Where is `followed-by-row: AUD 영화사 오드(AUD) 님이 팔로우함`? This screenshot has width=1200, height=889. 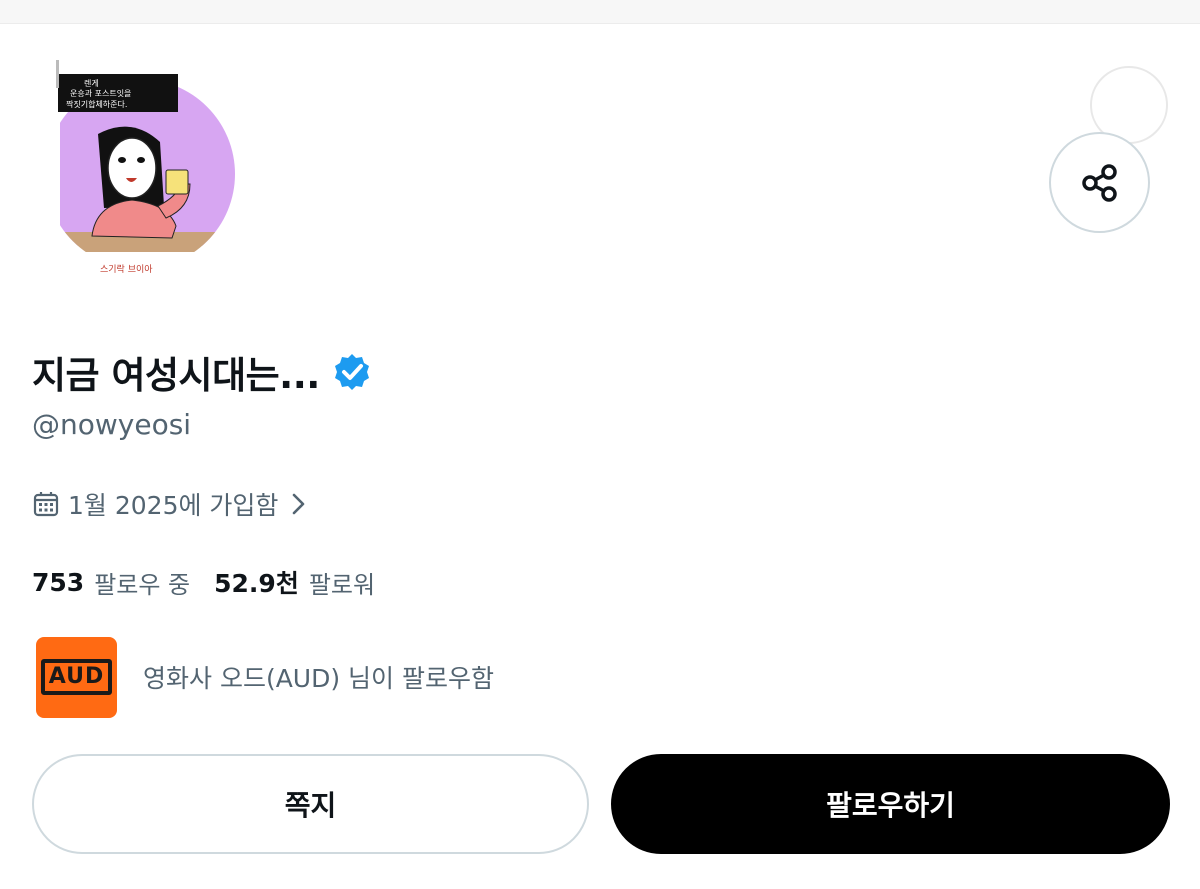
followed-by-row: AUD 영화사 오드(AUD) 님이 팔로우함 is located at coordinates (265, 677).